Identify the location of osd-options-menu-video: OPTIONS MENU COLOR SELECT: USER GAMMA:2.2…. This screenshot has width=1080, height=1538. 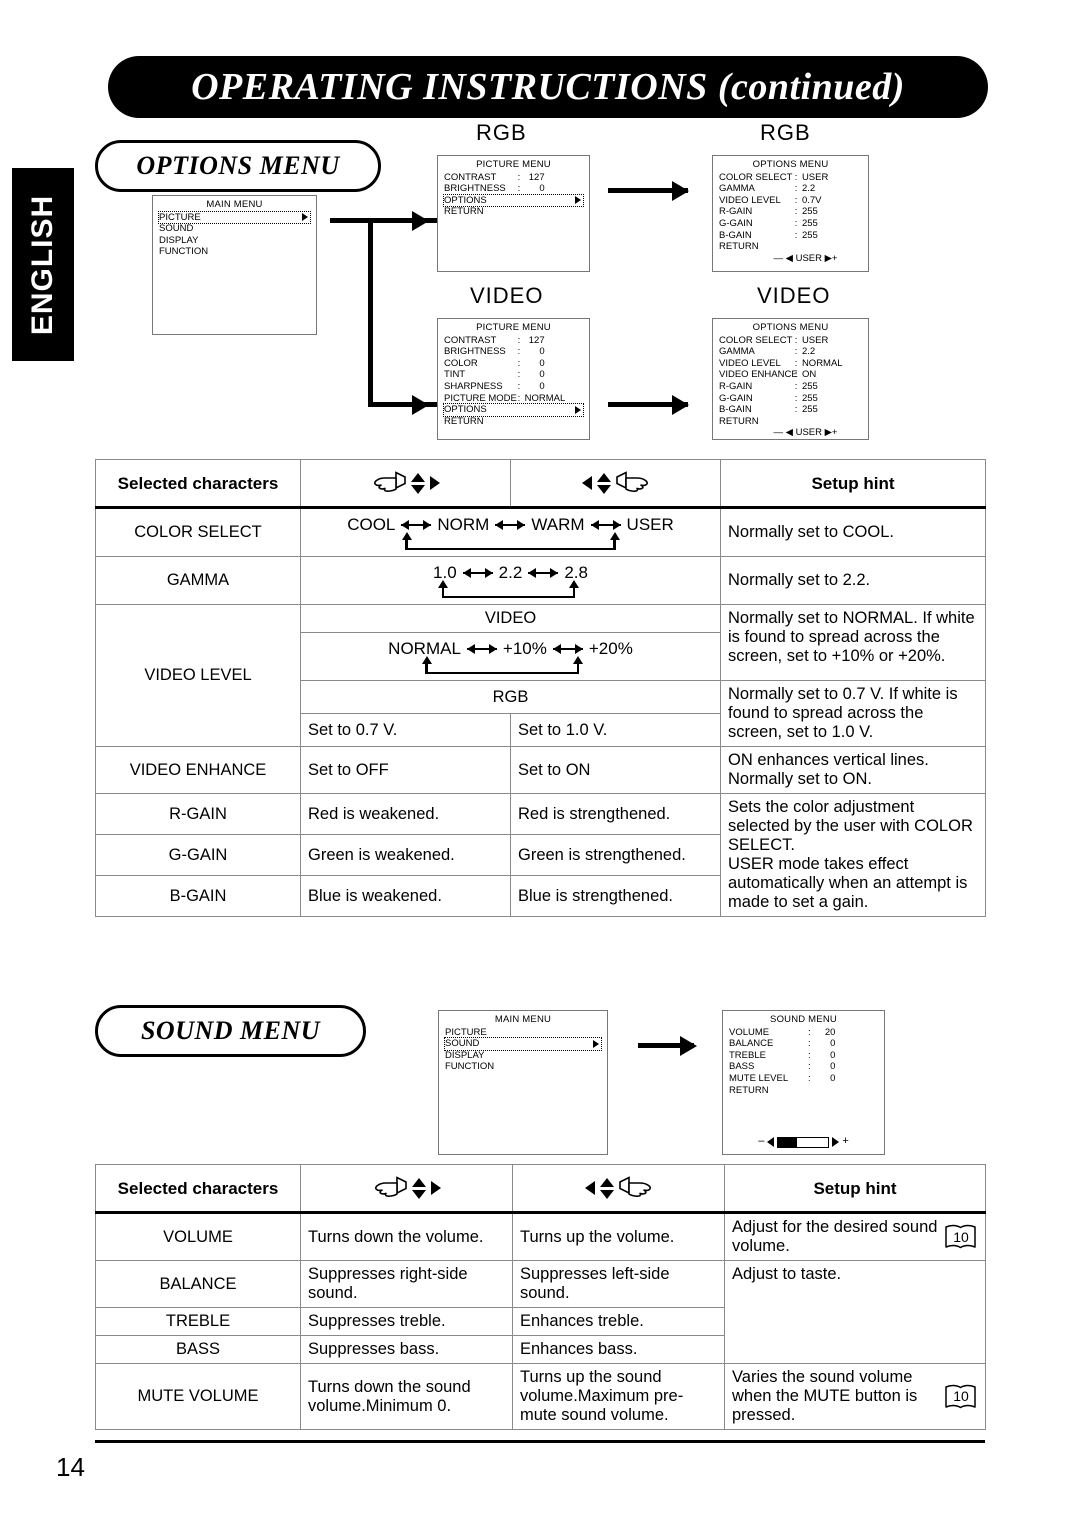
(790, 379).